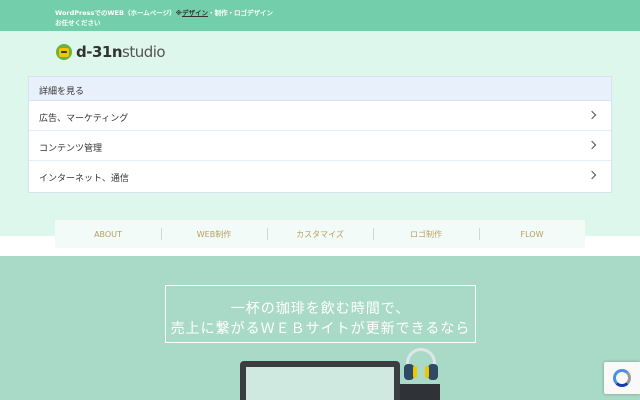 The image size is (640, 400). I want to click on hero-line-2: 売上に繋がるＷＥＢサイトが更新できるなら, so click(320, 329).